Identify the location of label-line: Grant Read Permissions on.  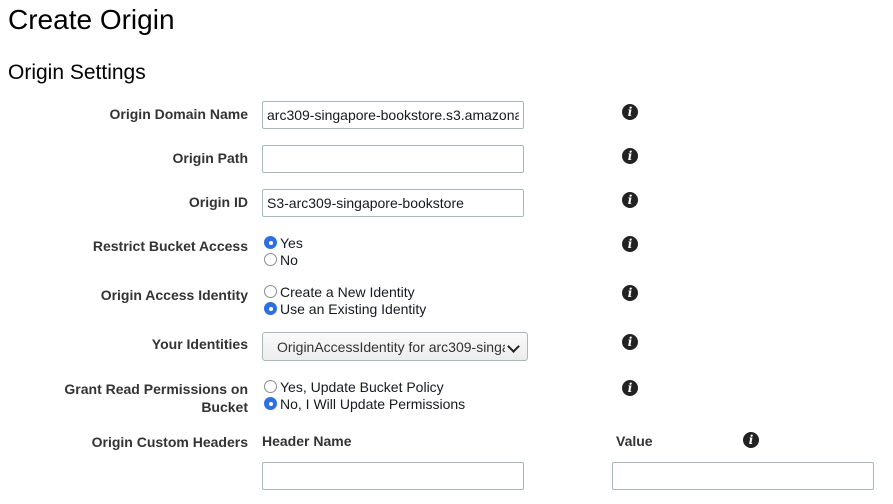
(156, 389).